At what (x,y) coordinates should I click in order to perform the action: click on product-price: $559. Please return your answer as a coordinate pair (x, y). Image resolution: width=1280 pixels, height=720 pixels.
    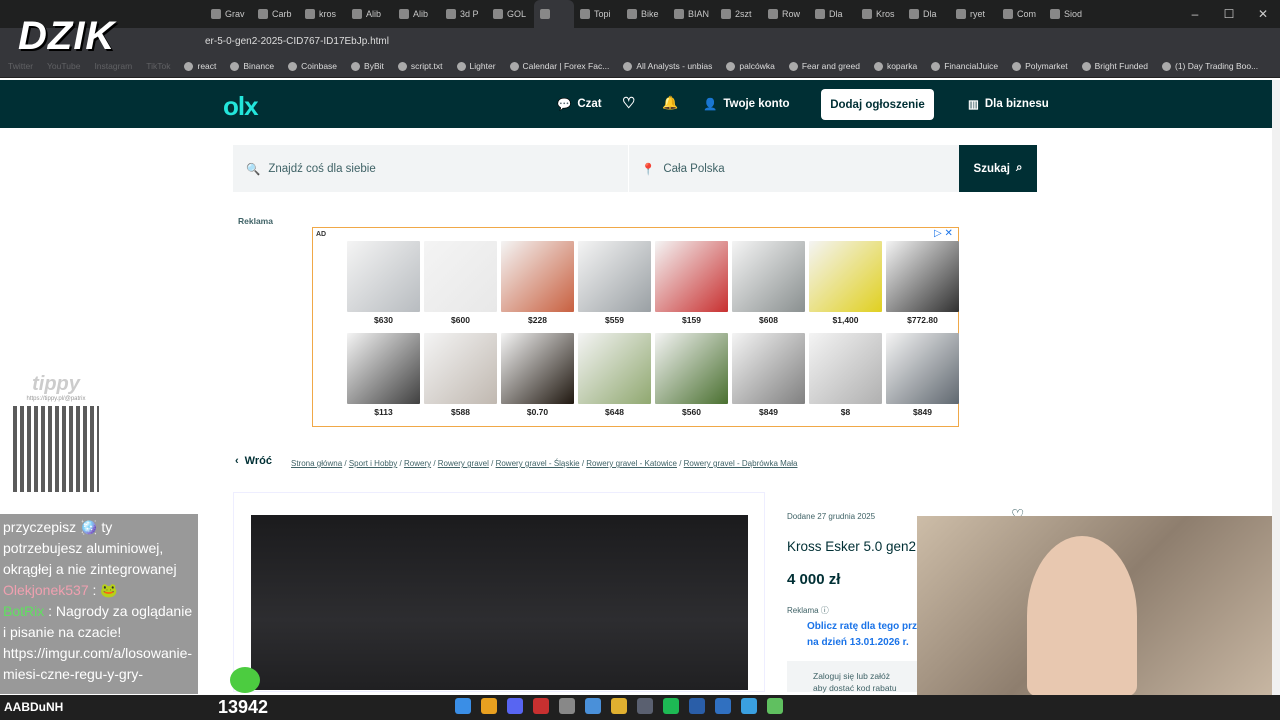
    Looking at the image, I should click on (614, 320).